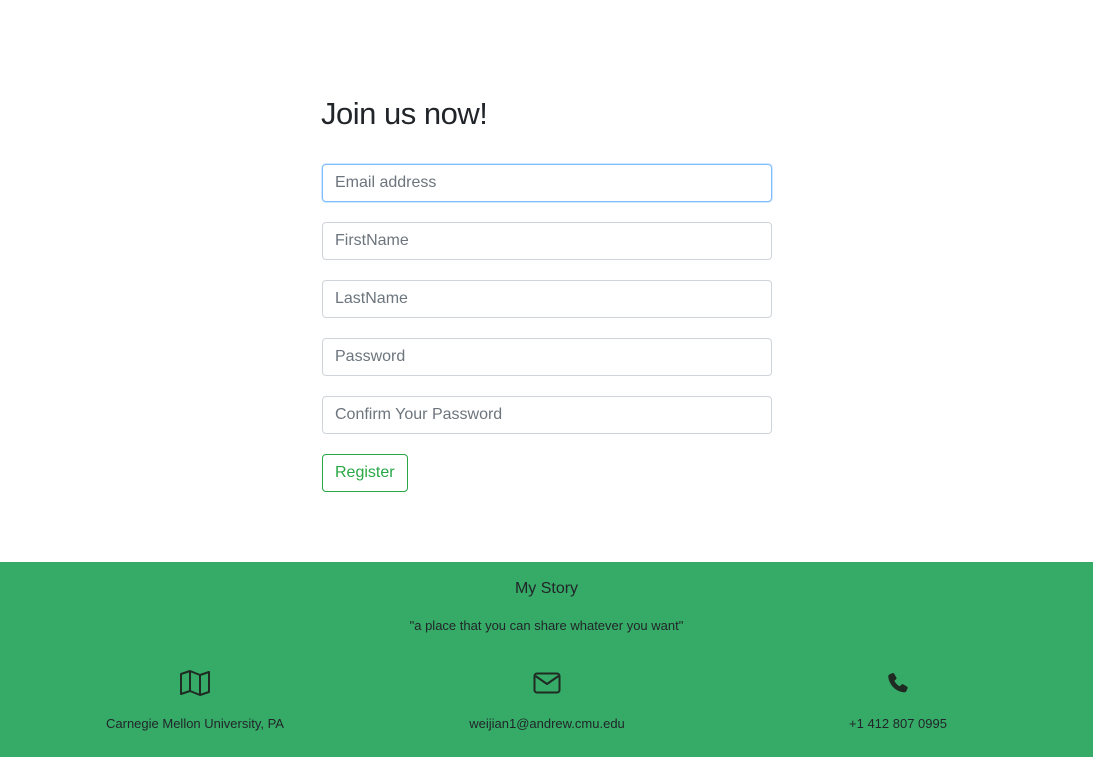 This screenshot has height=757, width=1093. What do you see at coordinates (547, 299) in the screenshot?
I see `lastname-field` at bounding box center [547, 299].